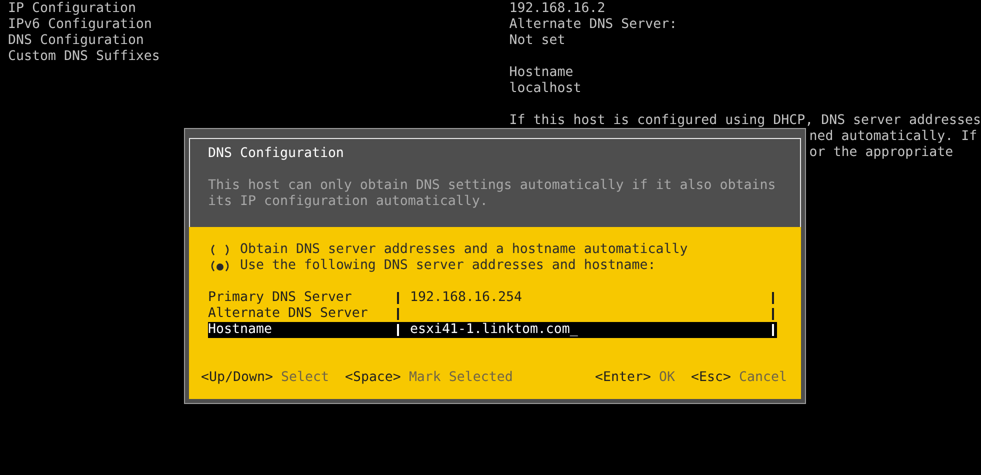 The image size is (981, 475). Describe the element at coordinates (623, 378) in the screenshot. I see `key-hint: <Enter>` at that location.